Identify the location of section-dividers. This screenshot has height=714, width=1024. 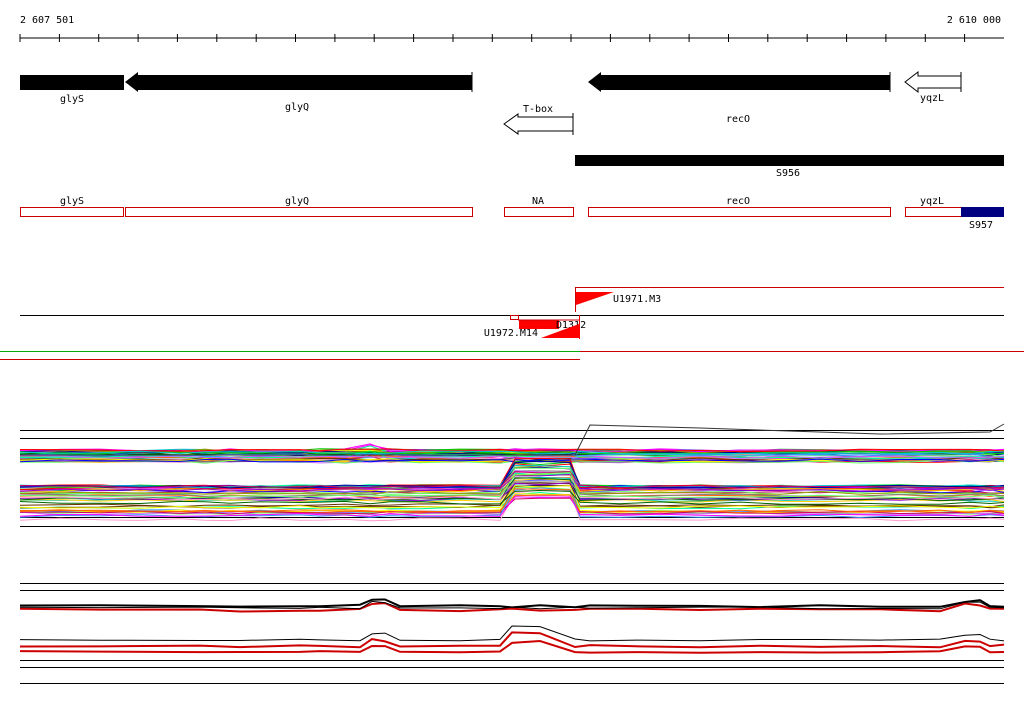
(512, 355).